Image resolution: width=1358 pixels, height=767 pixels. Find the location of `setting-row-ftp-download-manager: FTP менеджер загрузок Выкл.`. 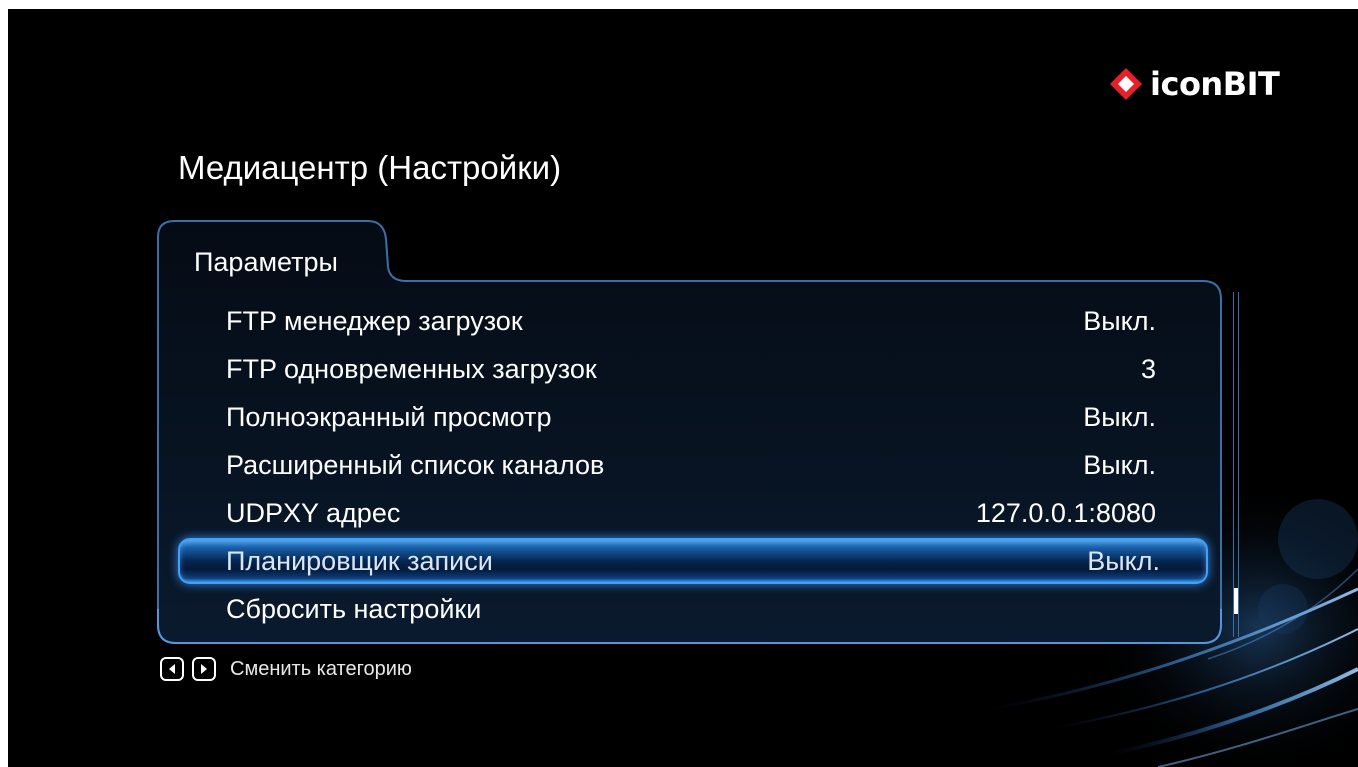

setting-row-ftp-download-manager: FTP менеджер загрузок Выкл. is located at coordinates (693, 321).